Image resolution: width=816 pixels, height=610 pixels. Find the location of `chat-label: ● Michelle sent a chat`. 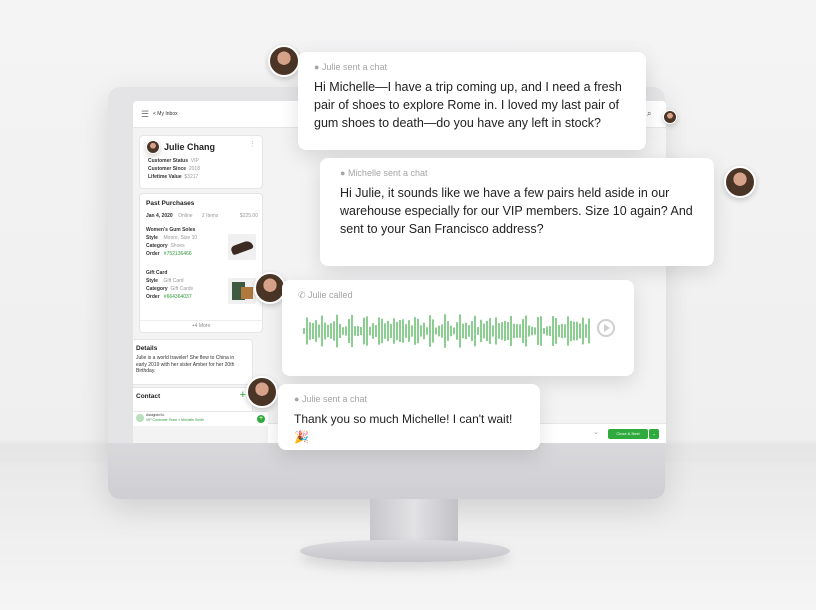

chat-label: ● Michelle sent a chat is located at coordinates (384, 173).